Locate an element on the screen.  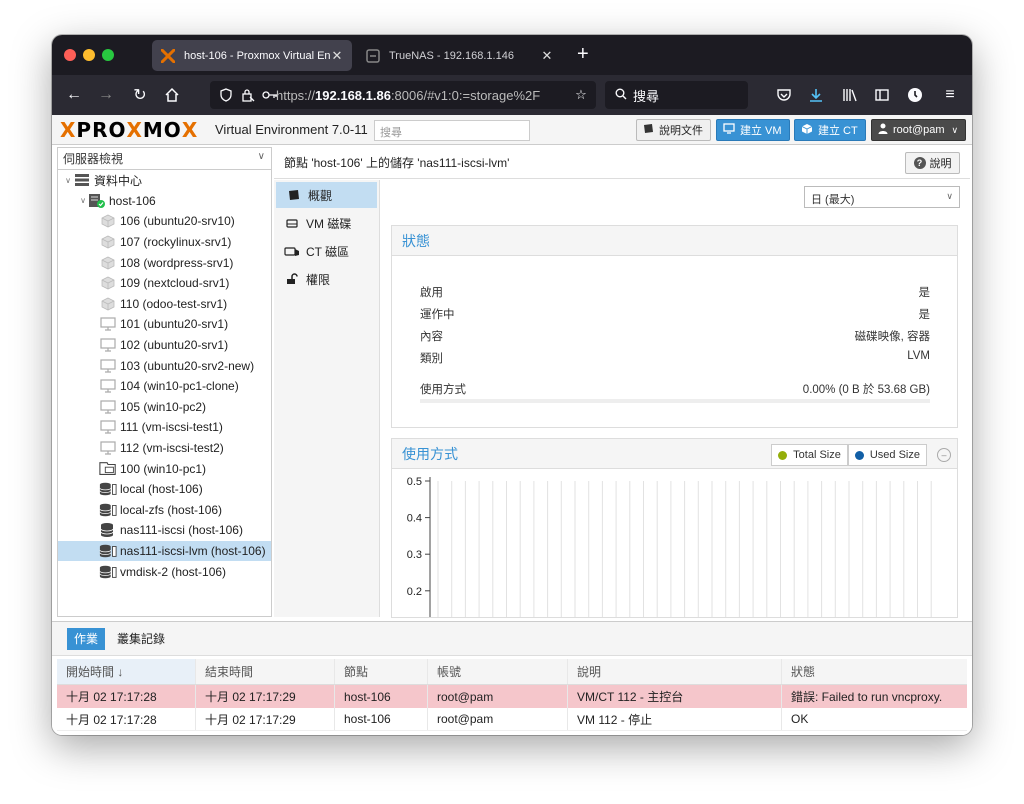
column-header-status: 狀態 is located at coordinates (874, 671).